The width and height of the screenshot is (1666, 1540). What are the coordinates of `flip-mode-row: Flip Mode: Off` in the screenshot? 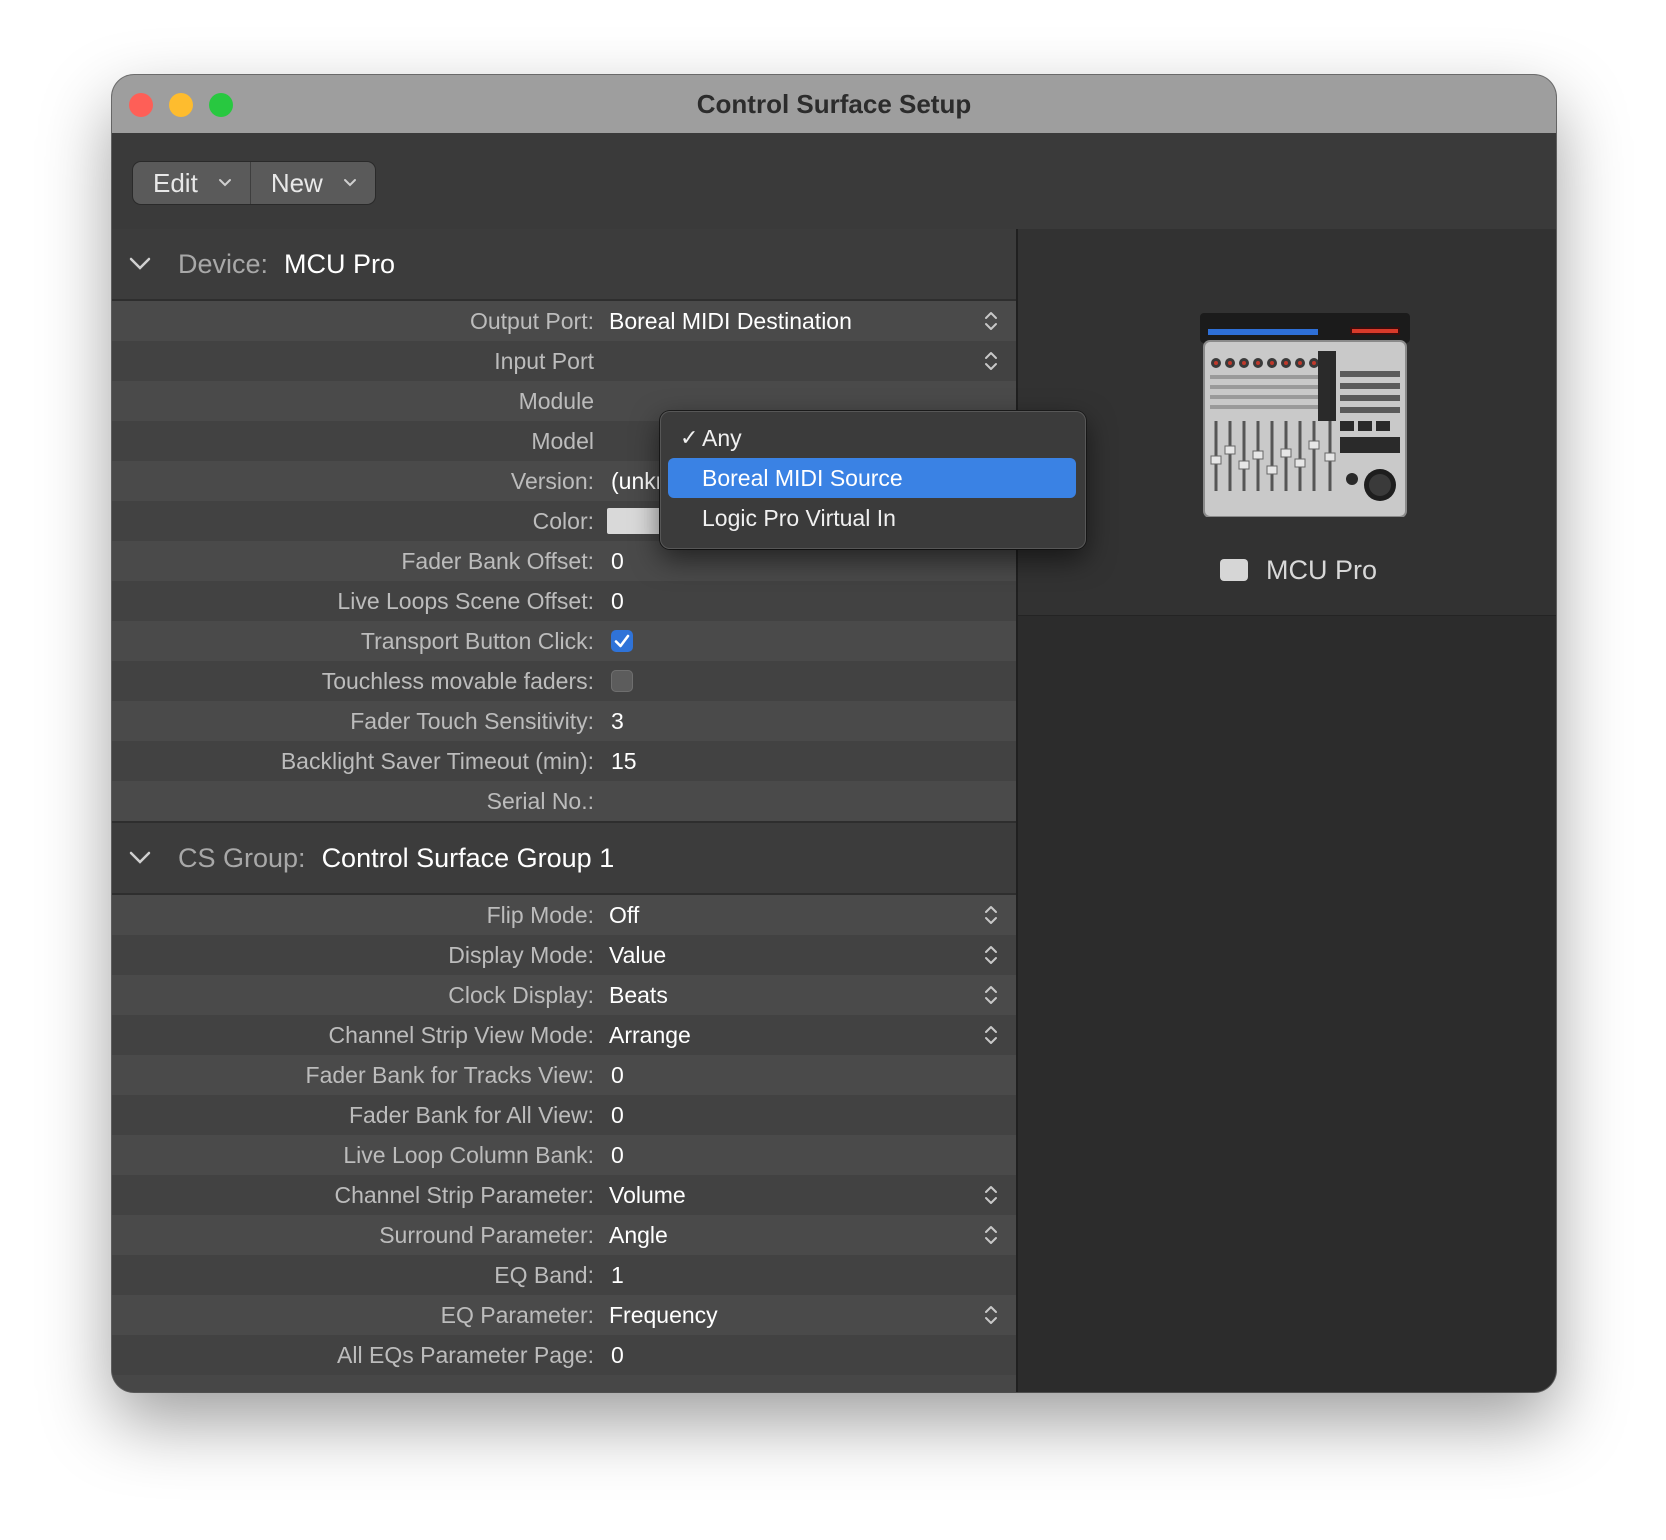 It's located at (564, 915).